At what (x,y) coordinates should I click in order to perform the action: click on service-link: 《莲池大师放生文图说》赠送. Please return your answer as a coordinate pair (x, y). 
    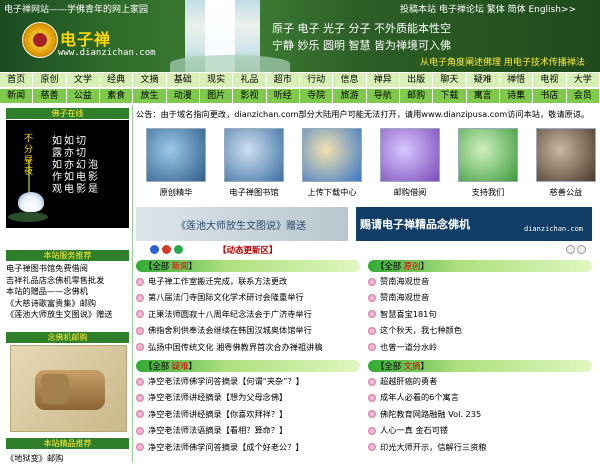
    Looking at the image, I should click on (67, 315).